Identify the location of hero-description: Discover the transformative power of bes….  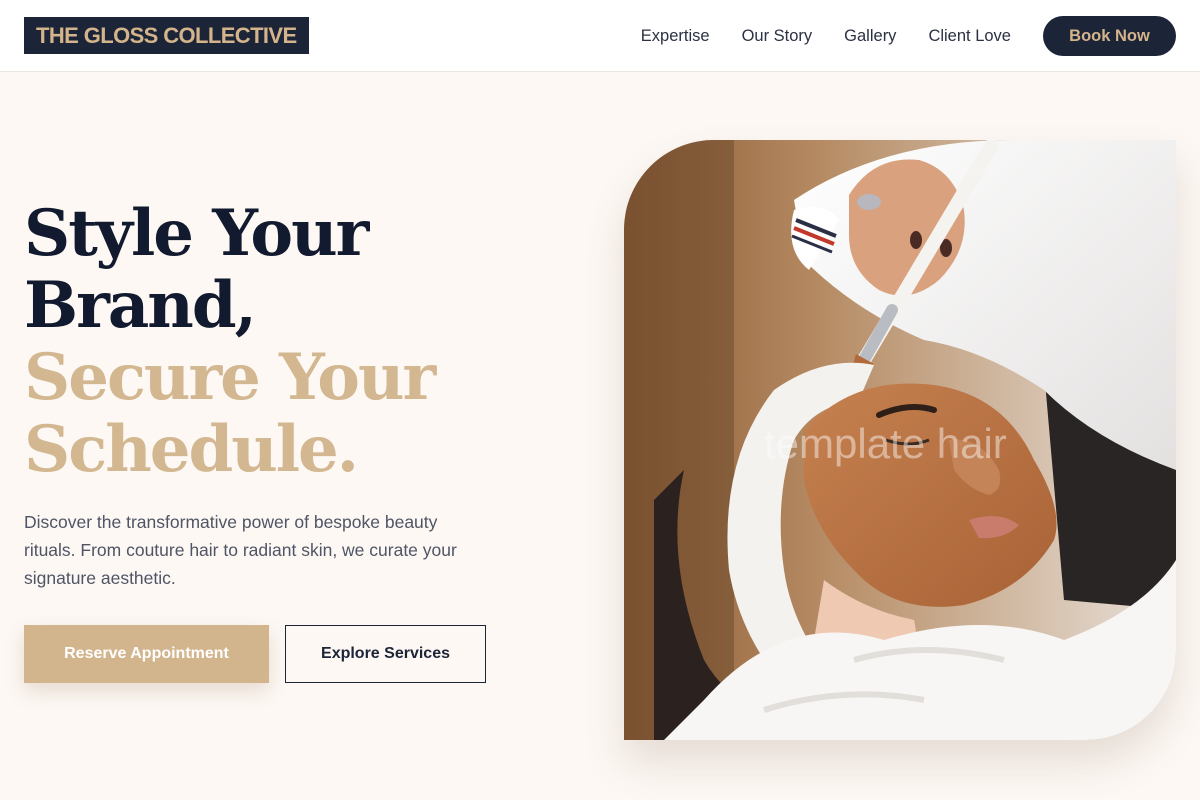
(240, 550).